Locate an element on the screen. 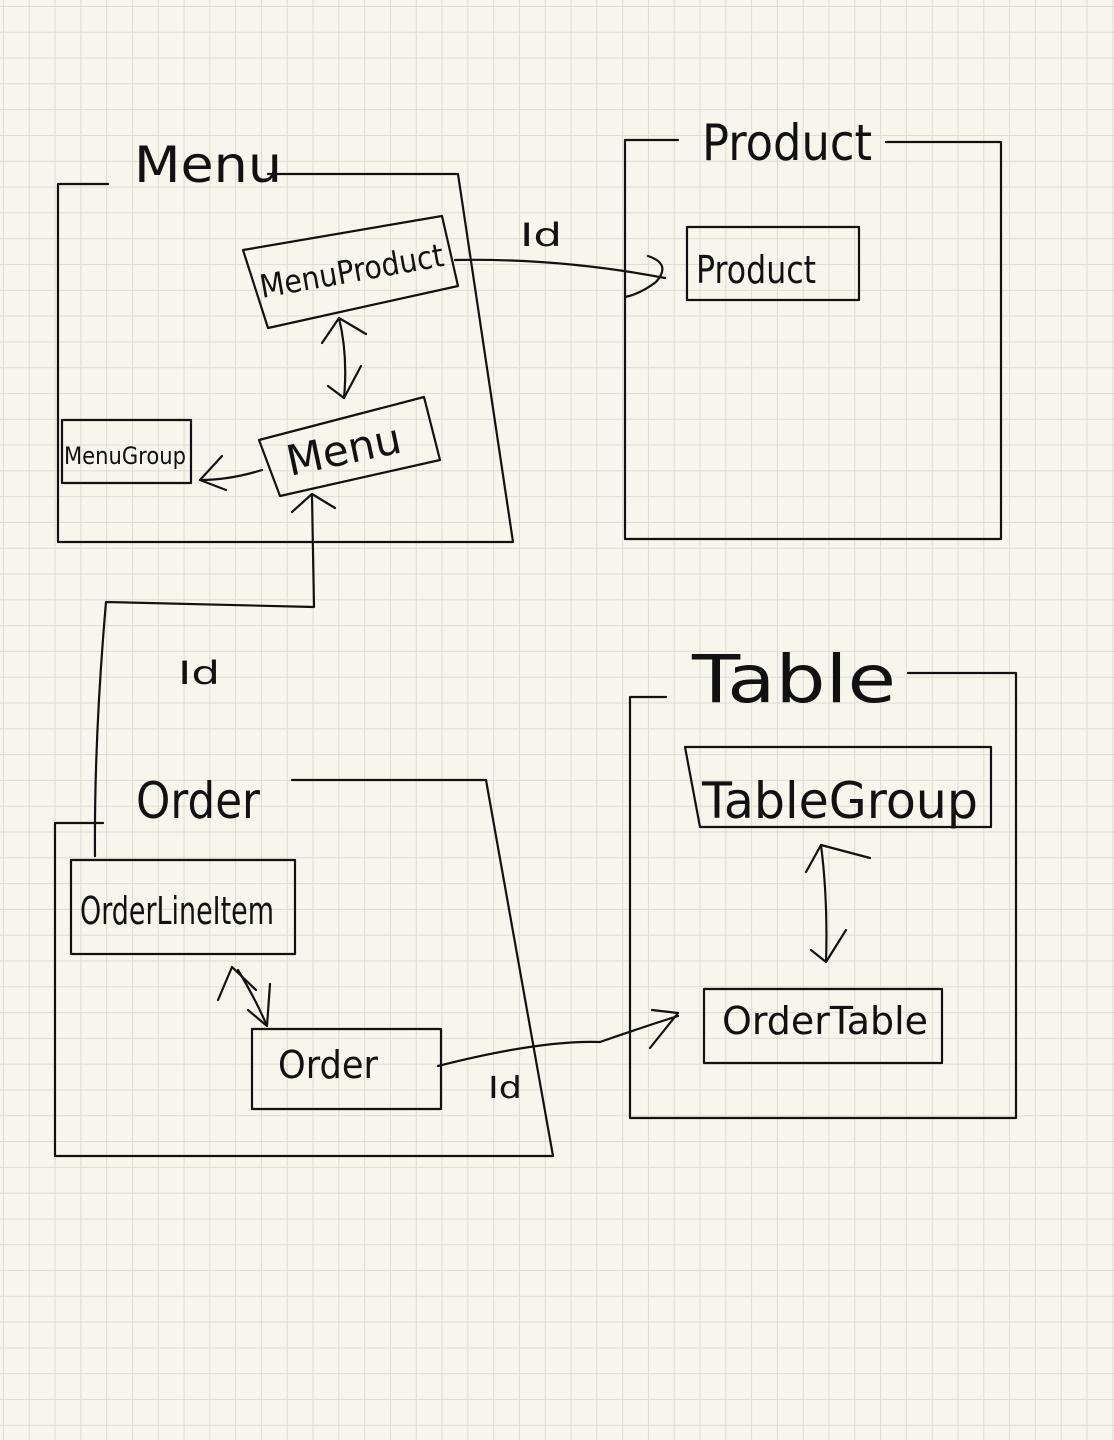 This screenshot has height=1440, width=1114. menu-group-entity: MenuGroup is located at coordinates (126, 451).